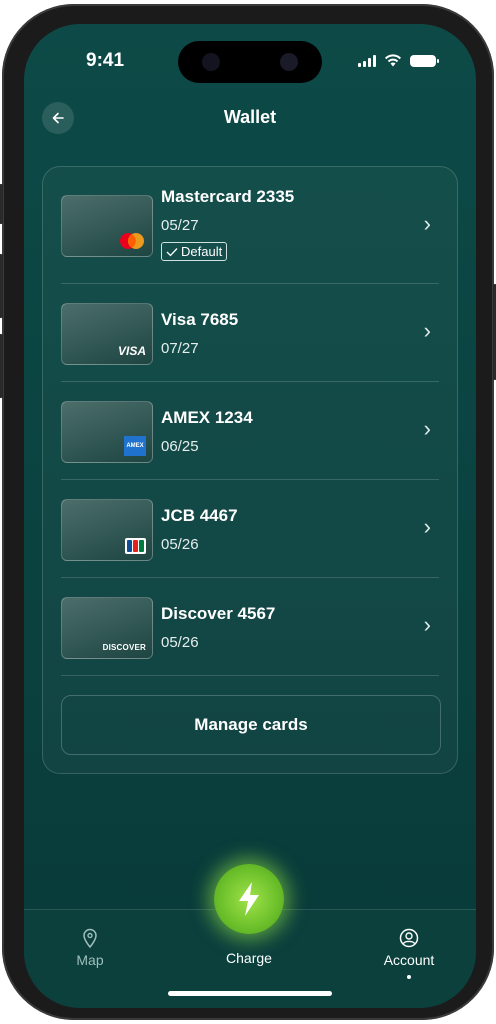 Image resolution: width=496 pixels, height=1024 pixels. What do you see at coordinates (250, 62) in the screenshot?
I see `dynamic-island` at bounding box center [250, 62].